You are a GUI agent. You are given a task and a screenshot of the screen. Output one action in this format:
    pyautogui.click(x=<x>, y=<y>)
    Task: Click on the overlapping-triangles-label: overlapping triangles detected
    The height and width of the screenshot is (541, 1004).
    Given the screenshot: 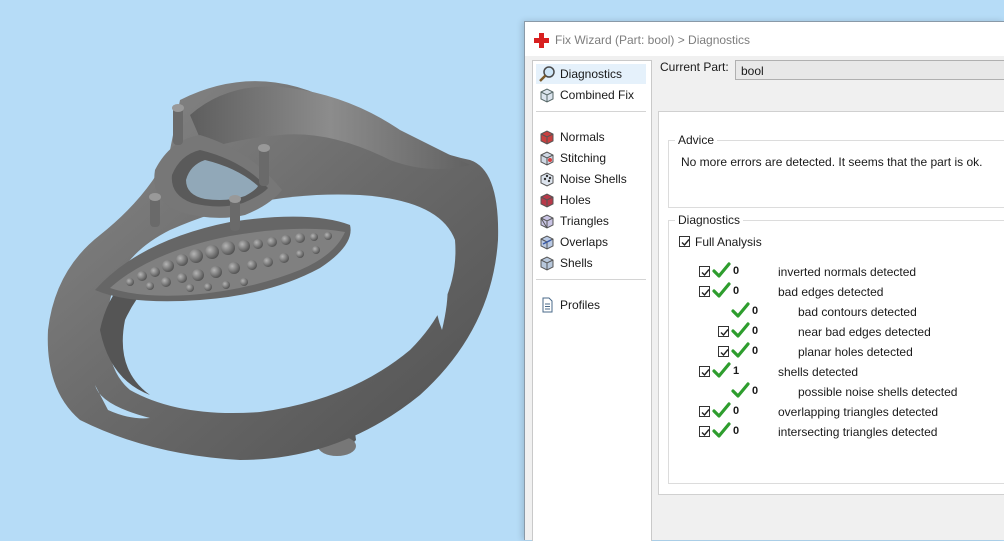 What is the action you would take?
    pyautogui.click(x=858, y=412)
    